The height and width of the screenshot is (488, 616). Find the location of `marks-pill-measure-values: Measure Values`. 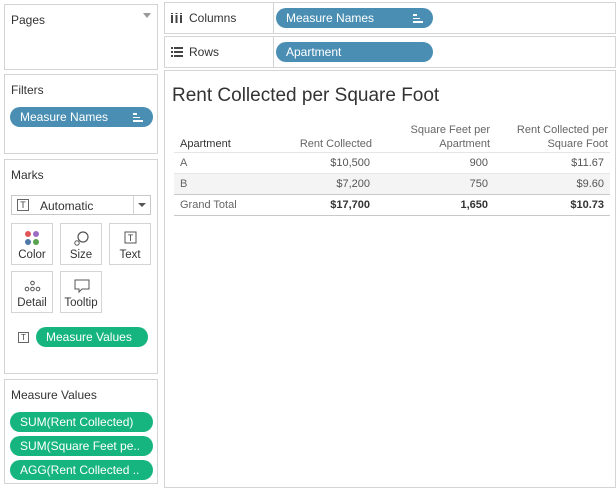

marks-pill-measure-values: Measure Values is located at coordinates (92, 337).